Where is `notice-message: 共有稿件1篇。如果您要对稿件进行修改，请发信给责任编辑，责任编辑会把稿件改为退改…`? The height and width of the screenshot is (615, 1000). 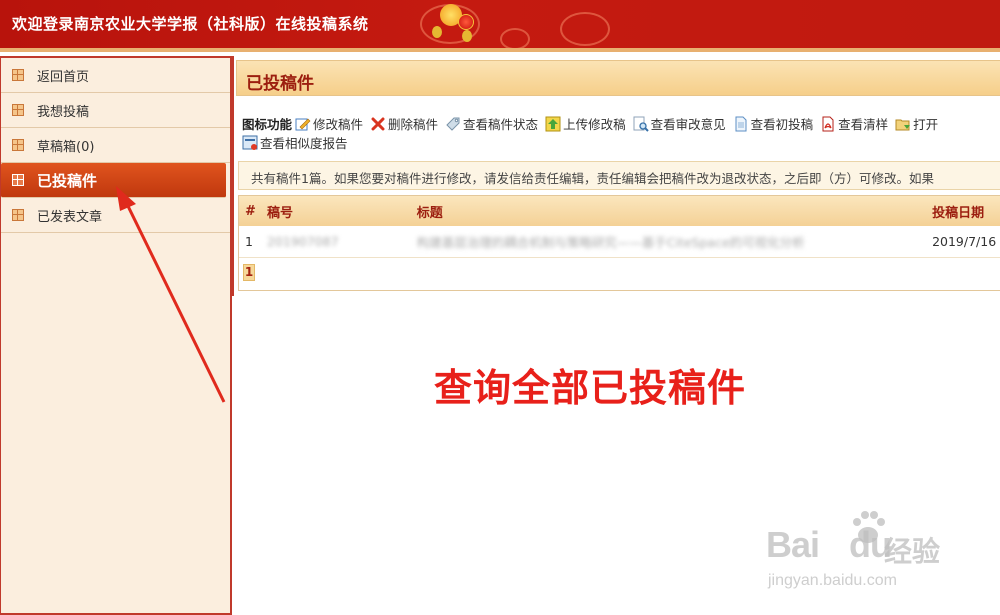 notice-message: 共有稿件1篇。如果您要对稿件进行修改，请发信给责任编辑，责任编辑会把稿件改为退改… is located at coordinates (619, 175).